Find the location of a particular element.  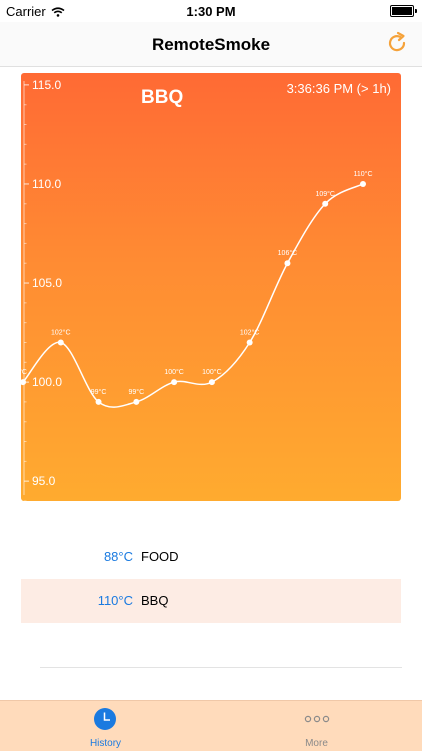

y-tick-label: 105.0 is located at coordinates (47, 283).